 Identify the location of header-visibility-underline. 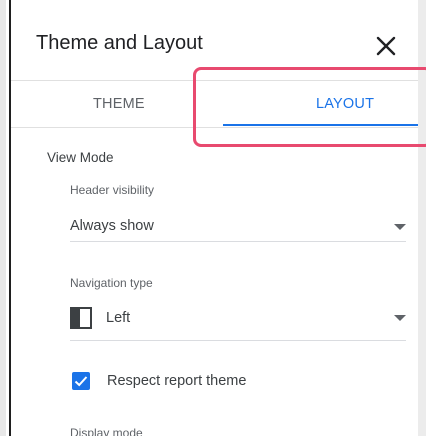
(238, 241).